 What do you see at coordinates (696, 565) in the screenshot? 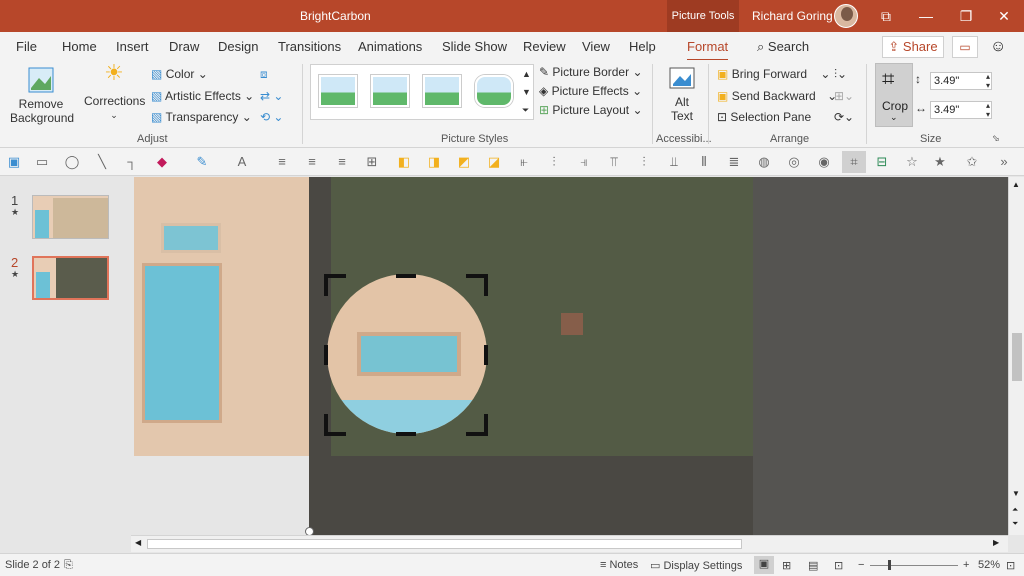
I see `display-settings-button: ▭ Display Settings` at bounding box center [696, 565].